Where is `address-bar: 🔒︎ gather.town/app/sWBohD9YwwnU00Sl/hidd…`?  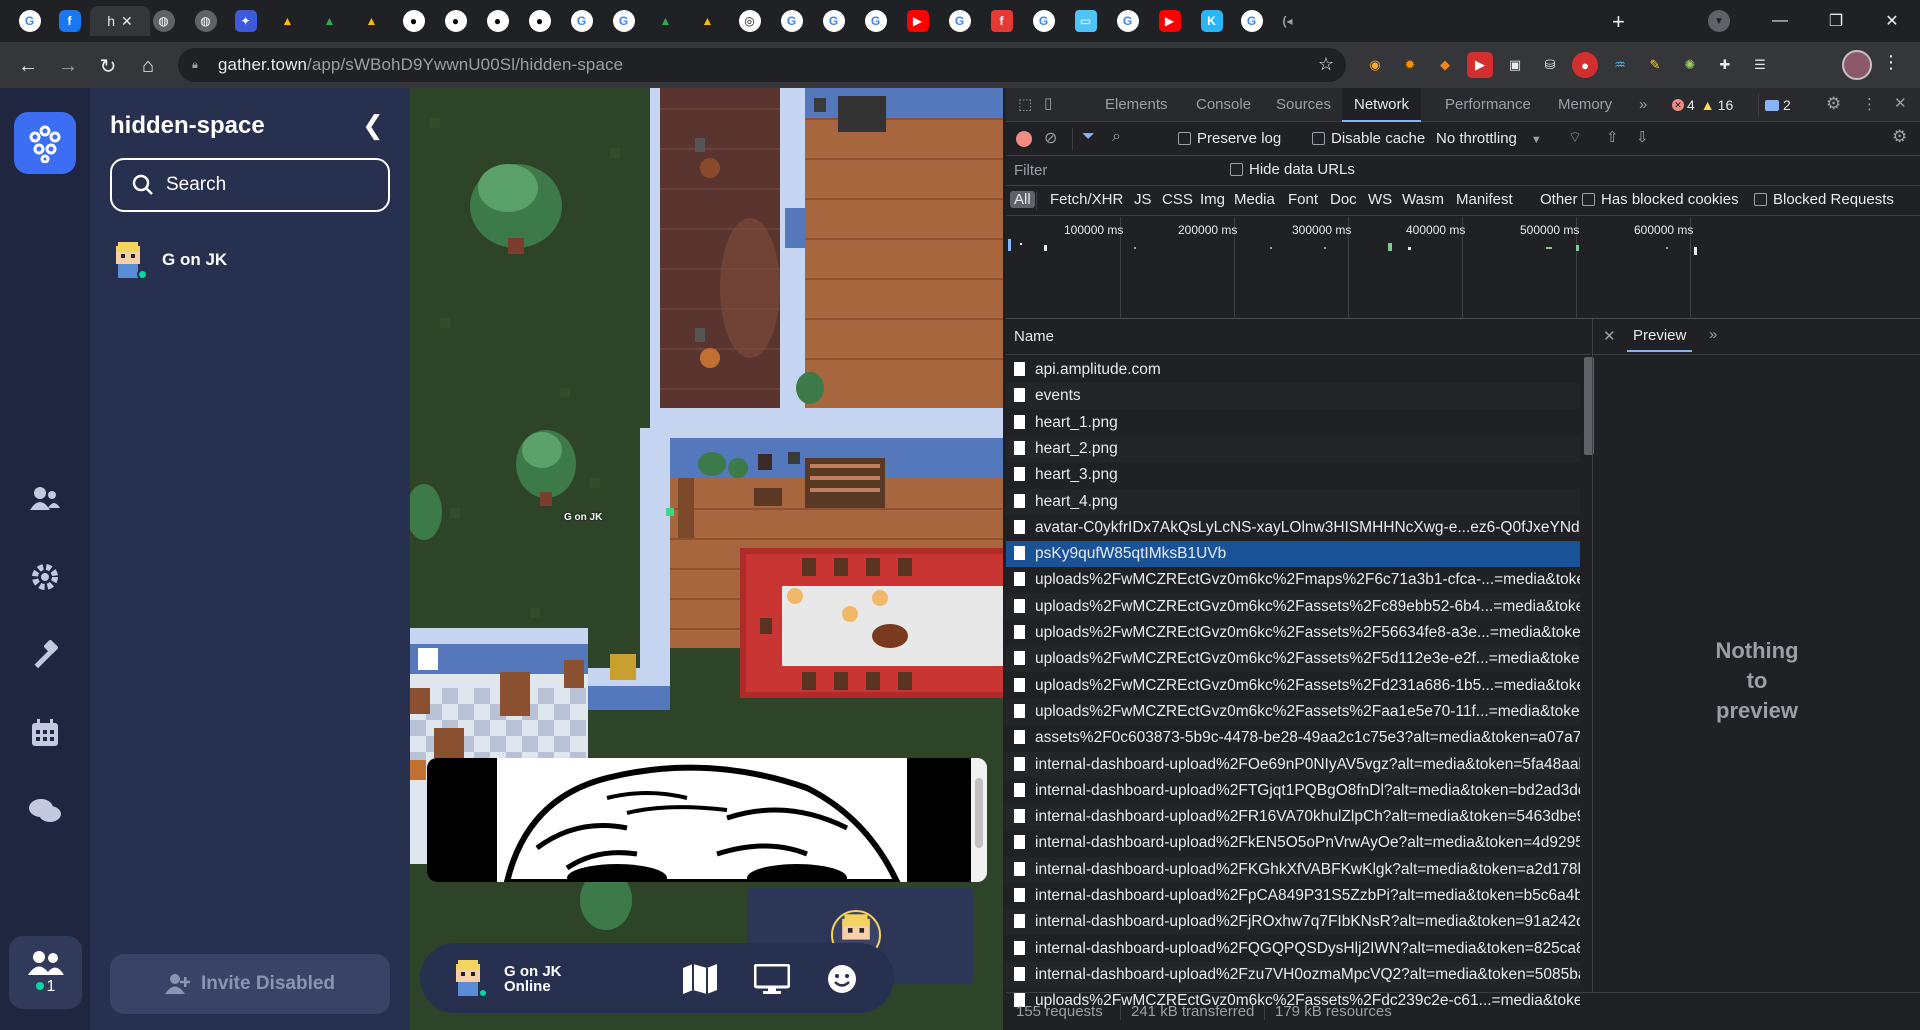 address-bar: 🔒︎ gather.town/app/sWBohD9YwwnU00Sl/hidd… is located at coordinates (762, 65).